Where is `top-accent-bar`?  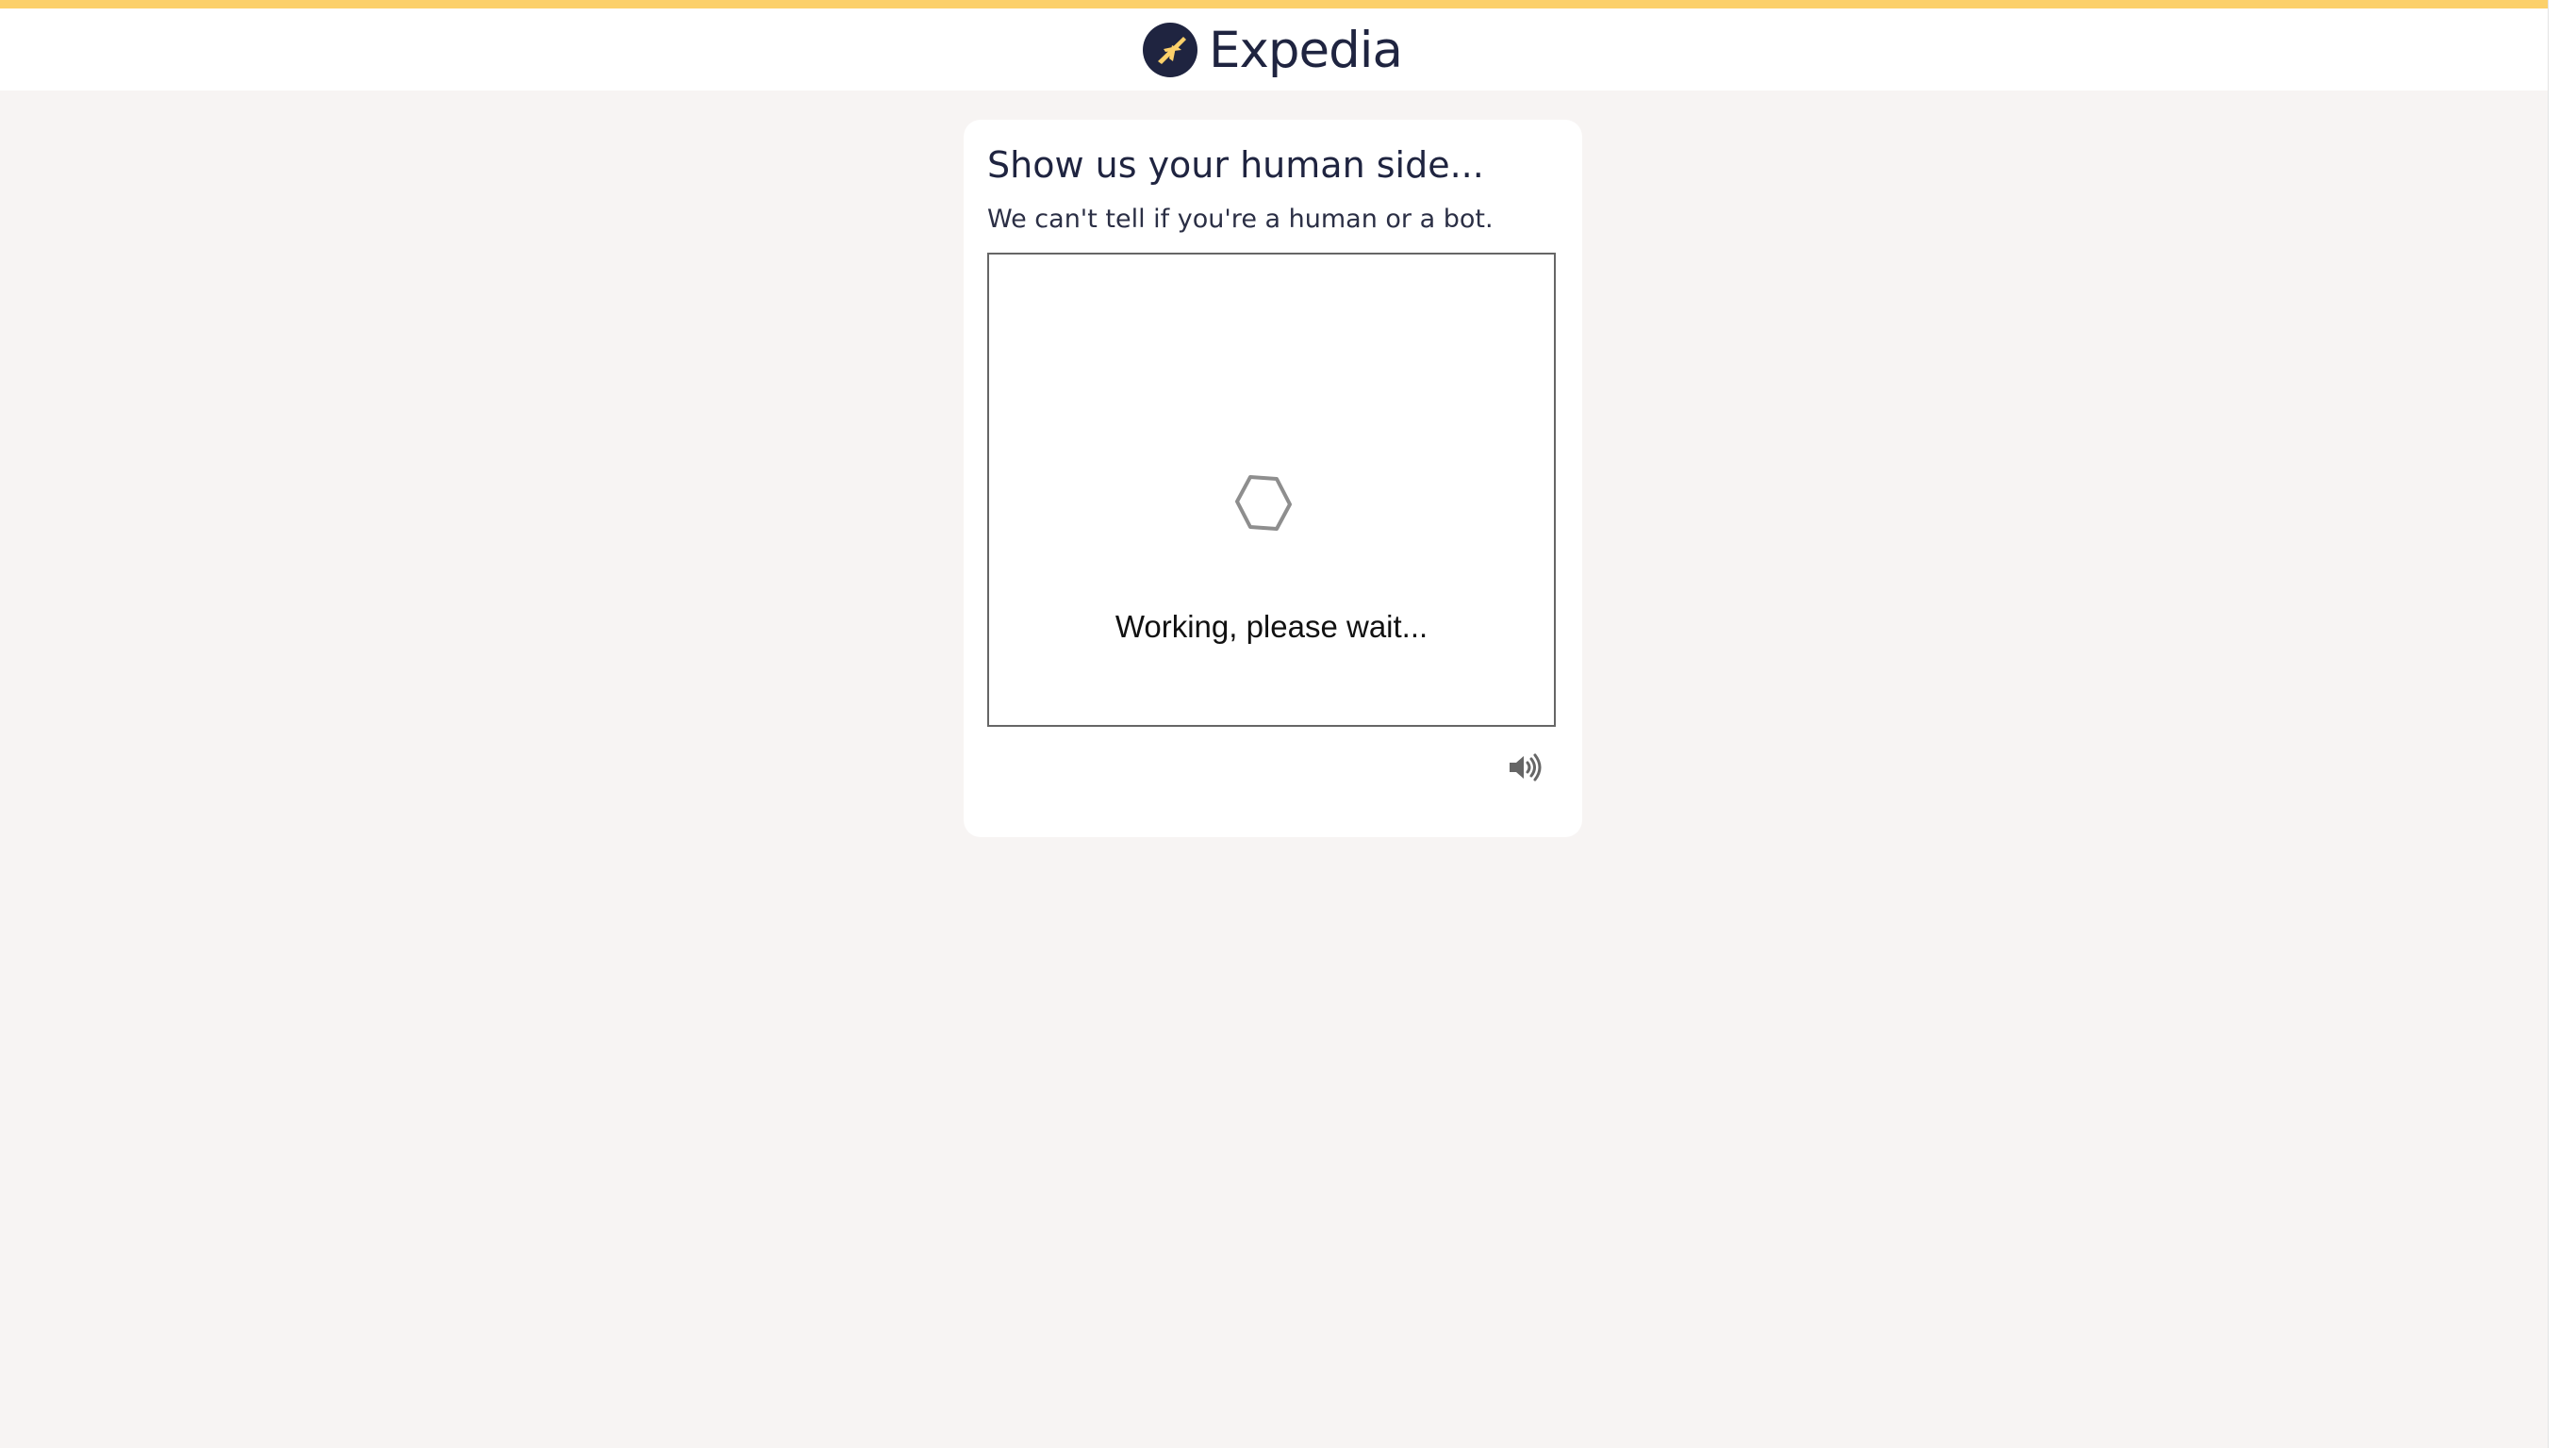 top-accent-bar is located at coordinates (1274, 4).